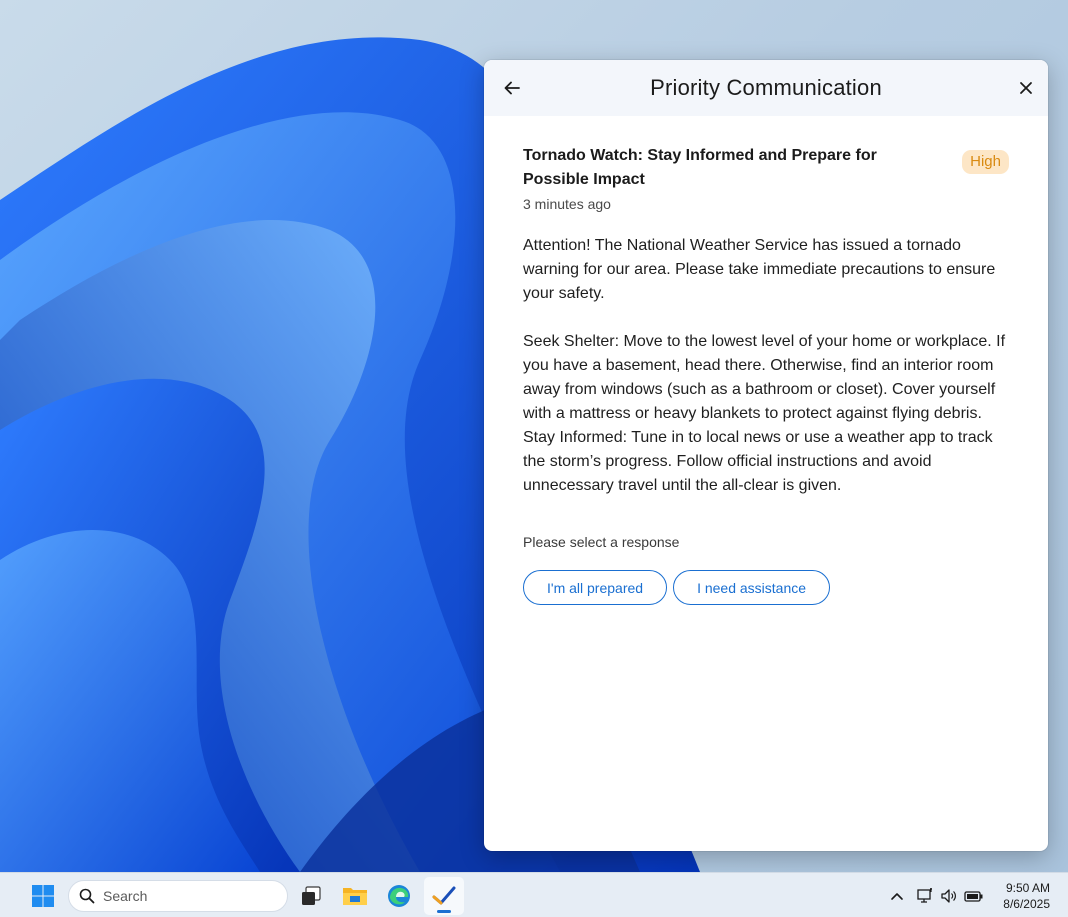  What do you see at coordinates (1026, 904) in the screenshot?
I see `clock-date: 8/6/2025` at bounding box center [1026, 904].